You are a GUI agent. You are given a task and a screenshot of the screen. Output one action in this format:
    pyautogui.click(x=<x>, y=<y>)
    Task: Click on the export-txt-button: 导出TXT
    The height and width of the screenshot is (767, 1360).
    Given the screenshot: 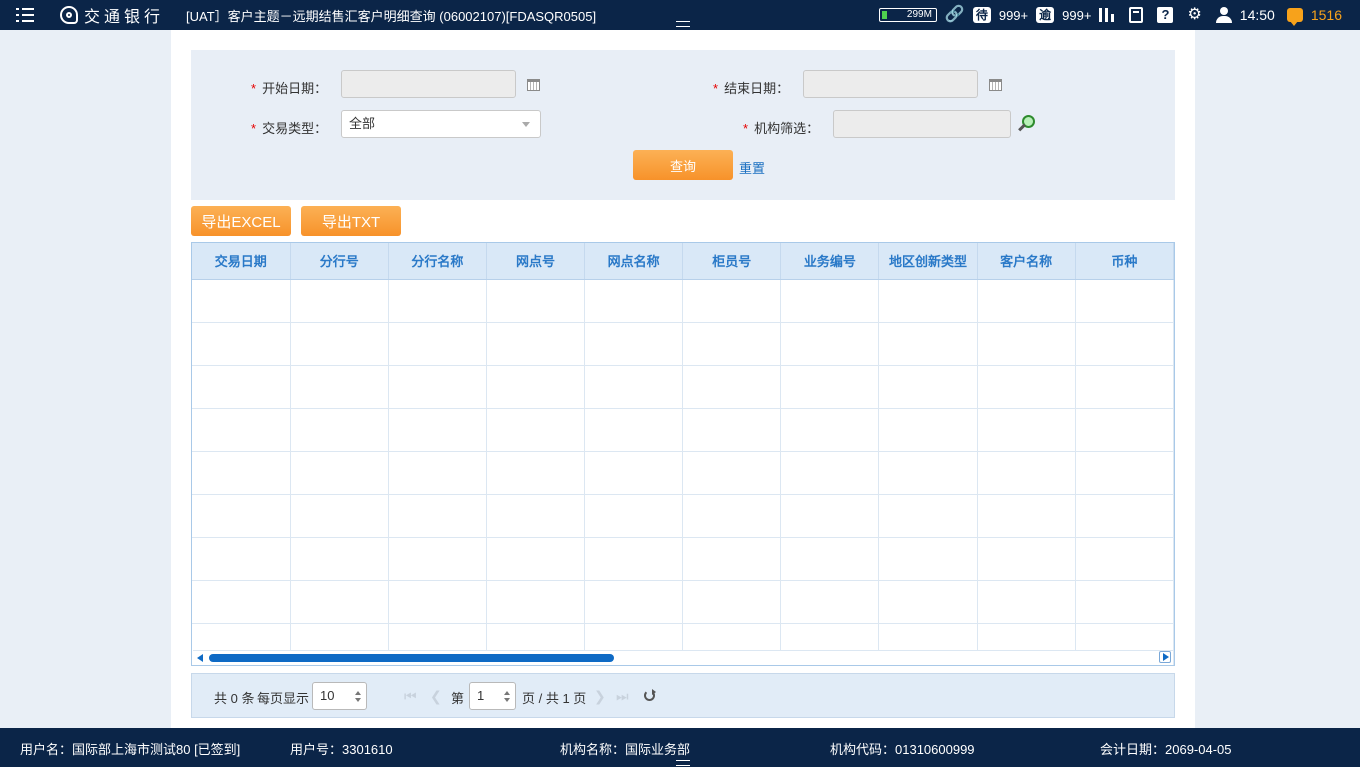 What is the action you would take?
    pyautogui.click(x=351, y=221)
    